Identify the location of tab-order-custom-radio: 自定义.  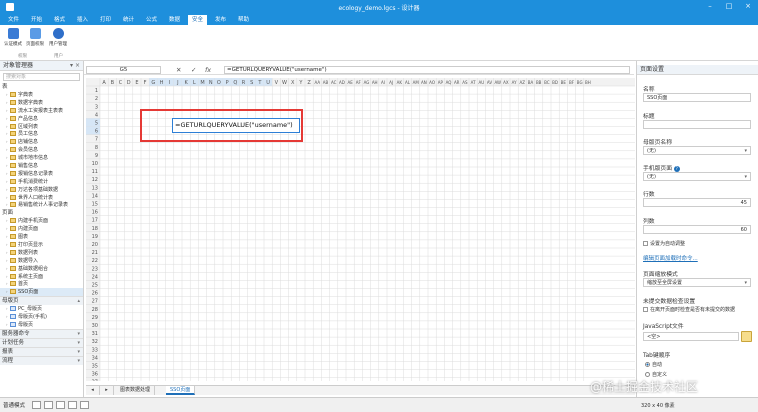
(656, 374).